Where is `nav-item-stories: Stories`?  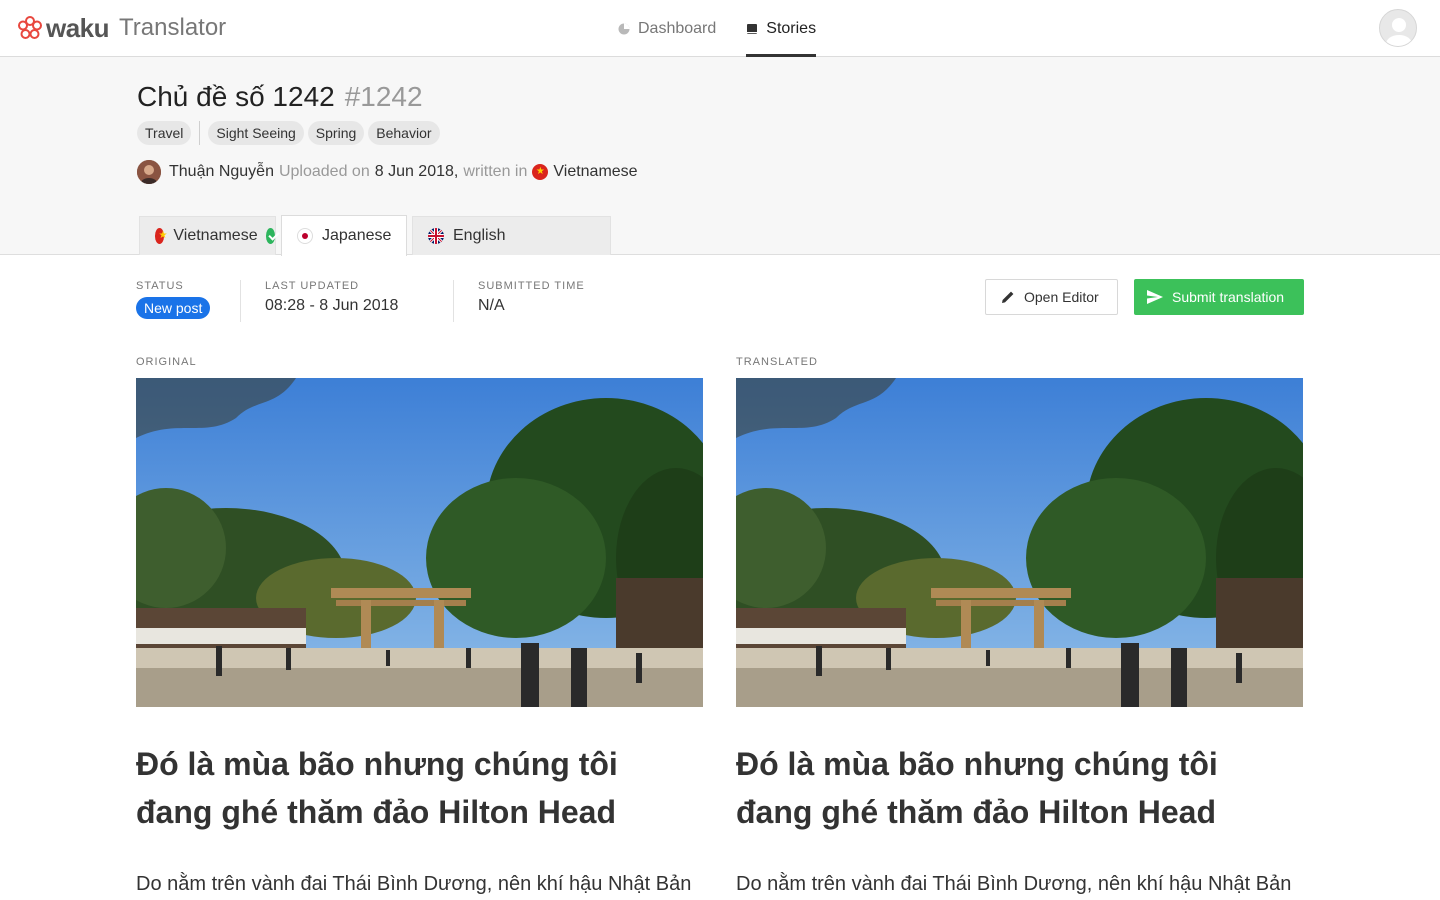
nav-item-stories: Stories is located at coordinates (781, 28).